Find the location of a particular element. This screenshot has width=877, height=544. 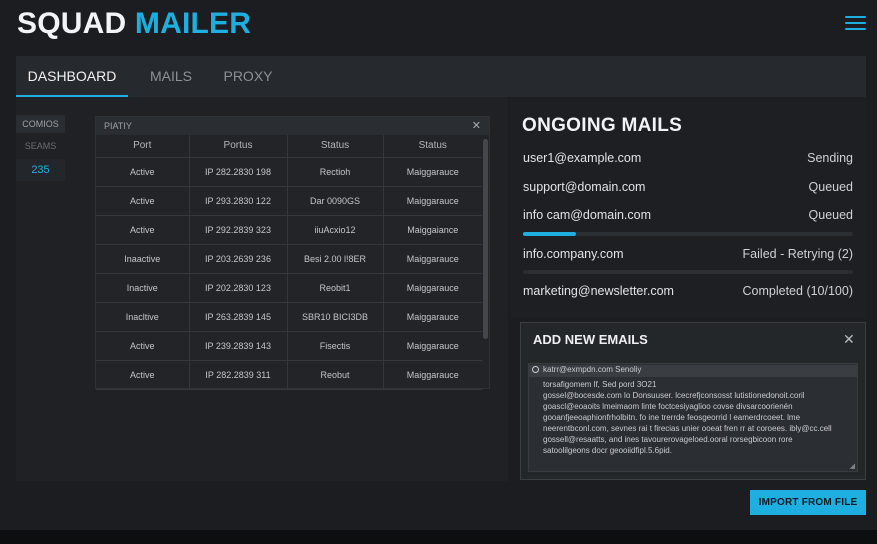

cell-ip: IP 239.2839 143 is located at coordinates (238, 346).